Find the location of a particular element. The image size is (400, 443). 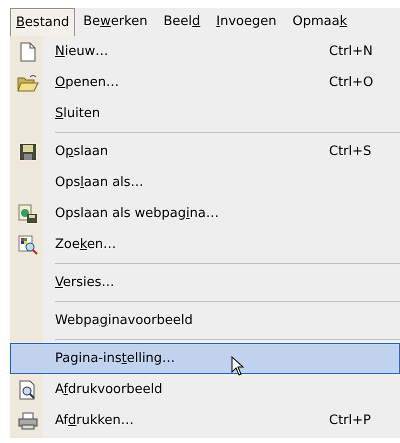

menu-item-label: Afdrukvoorbeeld is located at coordinates (108, 389).